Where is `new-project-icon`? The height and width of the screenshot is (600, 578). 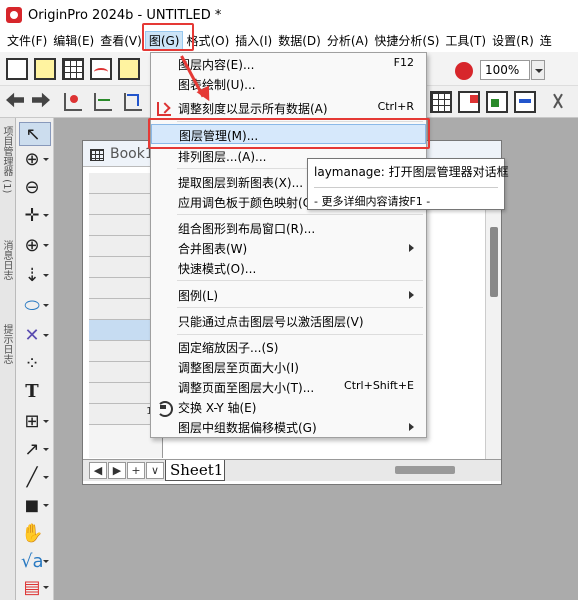
new-project-icon is located at coordinates (17, 69).